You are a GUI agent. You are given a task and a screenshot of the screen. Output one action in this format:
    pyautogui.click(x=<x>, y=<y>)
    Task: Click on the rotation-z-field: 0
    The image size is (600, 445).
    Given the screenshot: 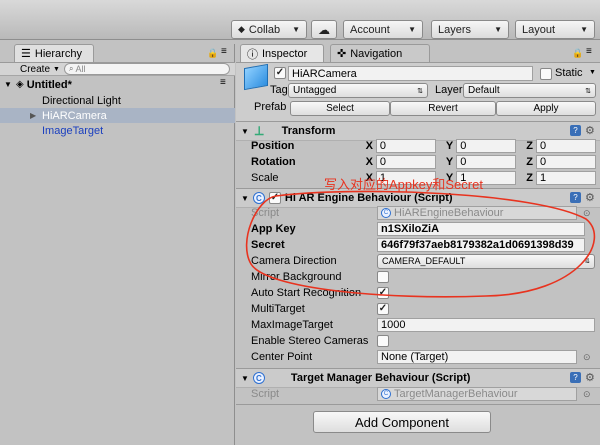 What is the action you would take?
    pyautogui.click(x=566, y=162)
    